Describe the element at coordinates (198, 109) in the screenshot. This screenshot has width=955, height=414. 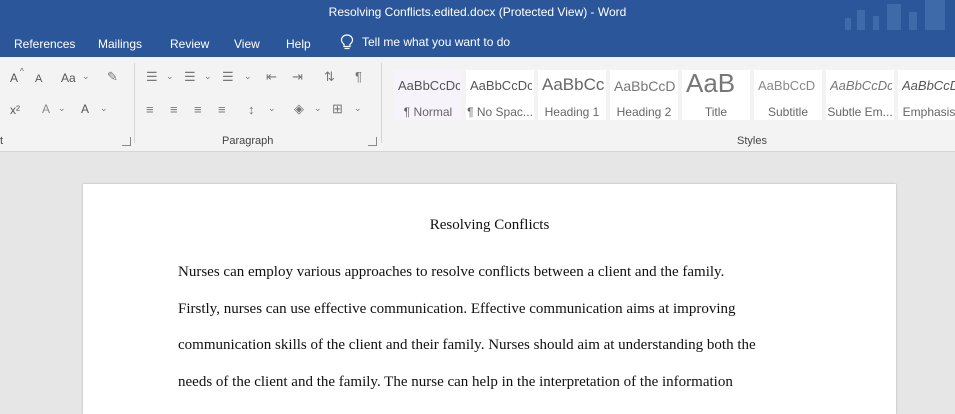
I see `align-right-icon: ≡` at that location.